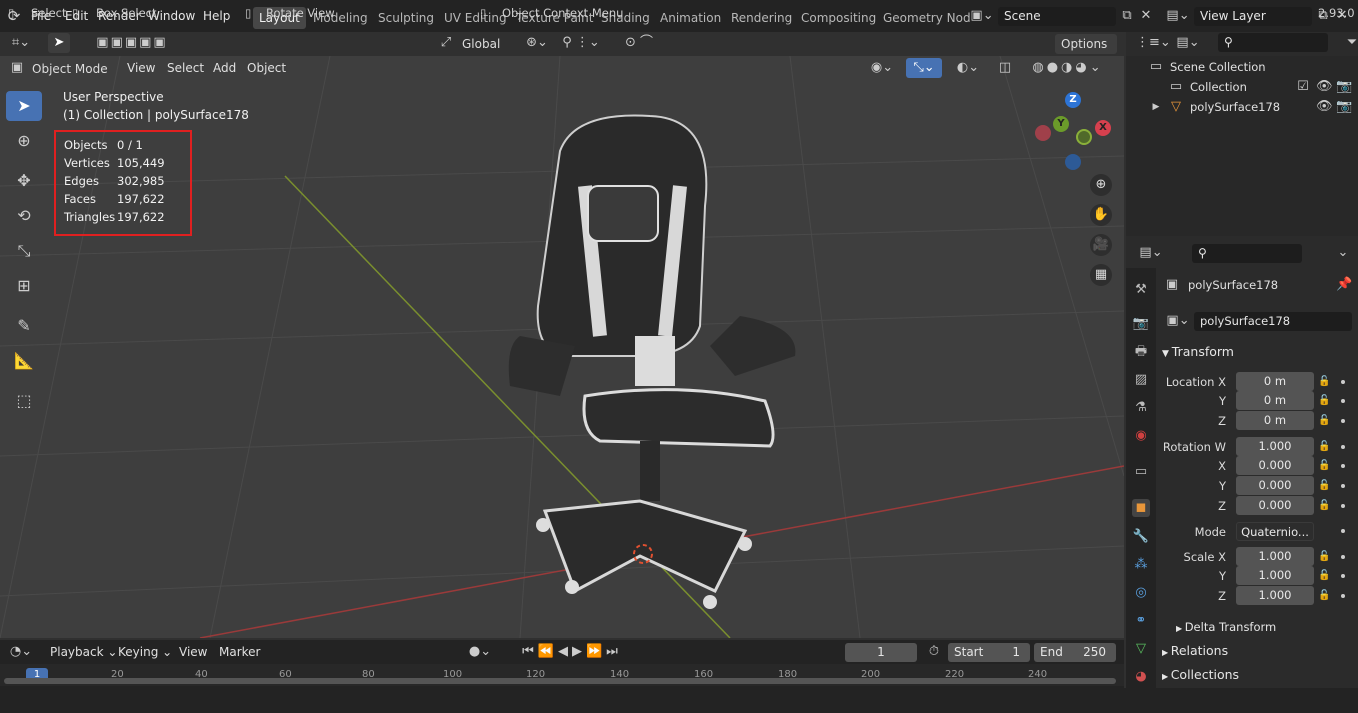  Describe the element at coordinates (581, 43) in the screenshot. I see `snap-icon: ⚲ ⋮⌄` at that location.